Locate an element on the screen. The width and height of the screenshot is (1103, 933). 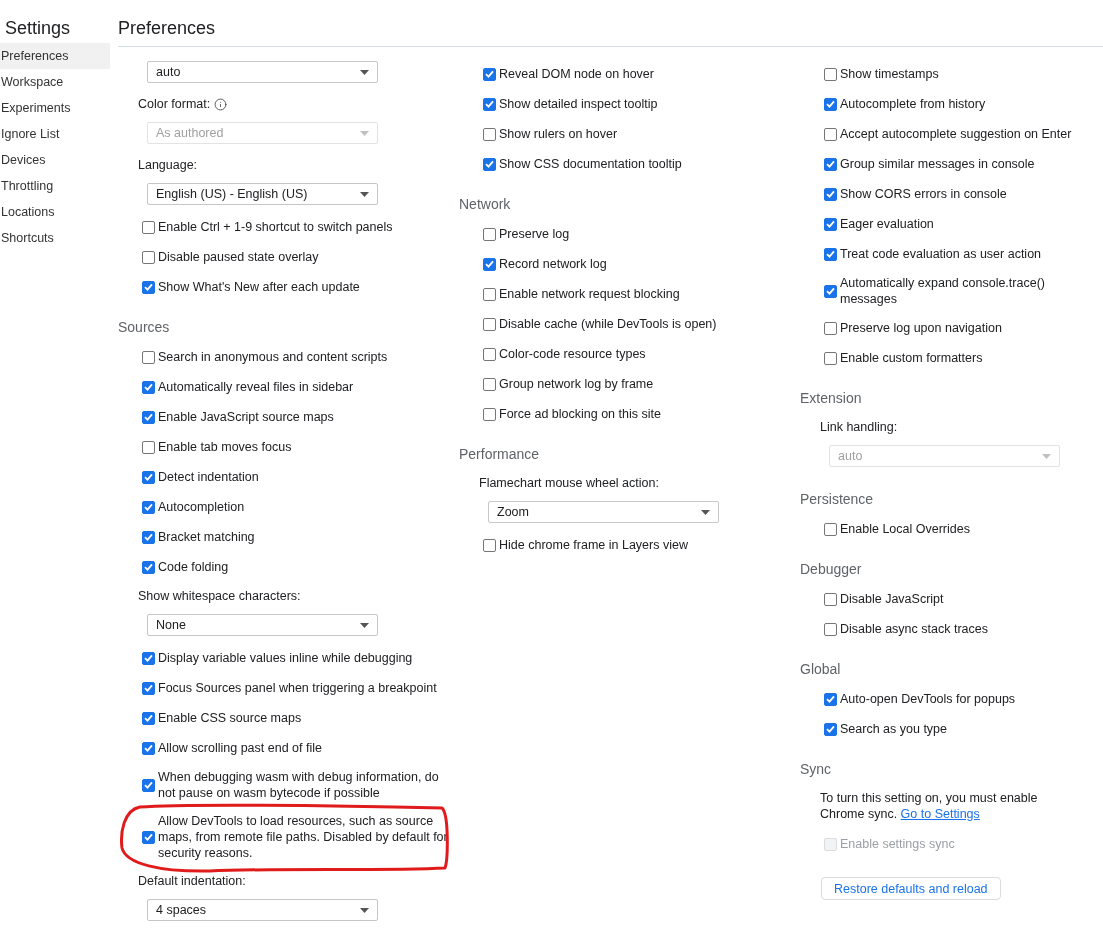
restore-defaults-button: Restore defaults and reload is located at coordinates (911, 888).